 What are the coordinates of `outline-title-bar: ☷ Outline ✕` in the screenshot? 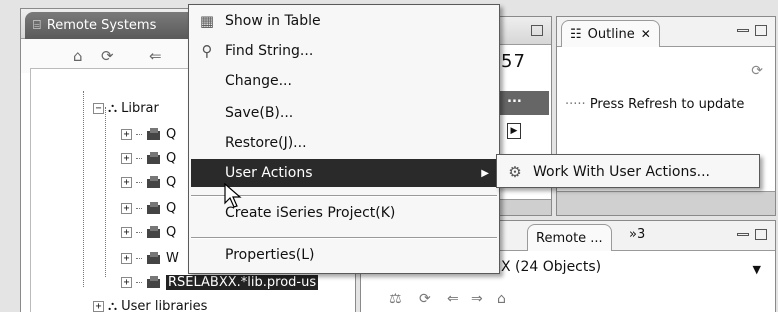 It's located at (666, 32).